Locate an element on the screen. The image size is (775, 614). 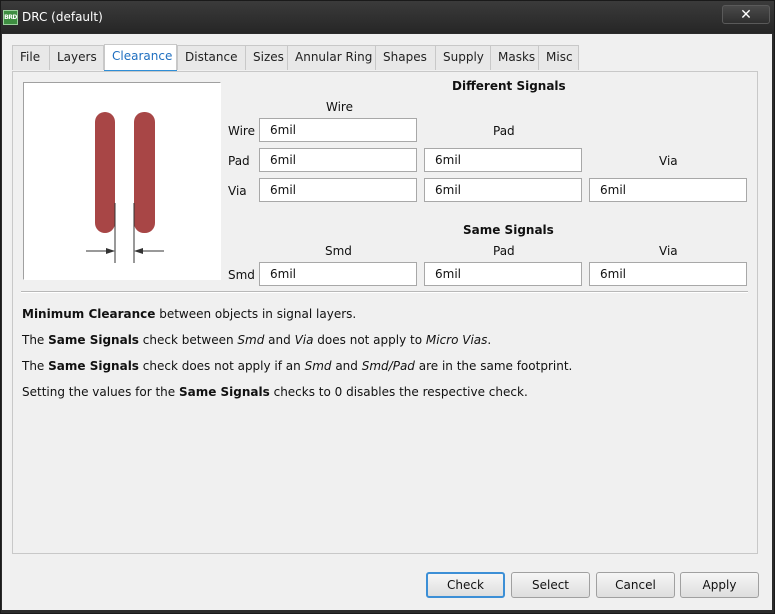
window-title: DRC (default) is located at coordinates (62, 17).